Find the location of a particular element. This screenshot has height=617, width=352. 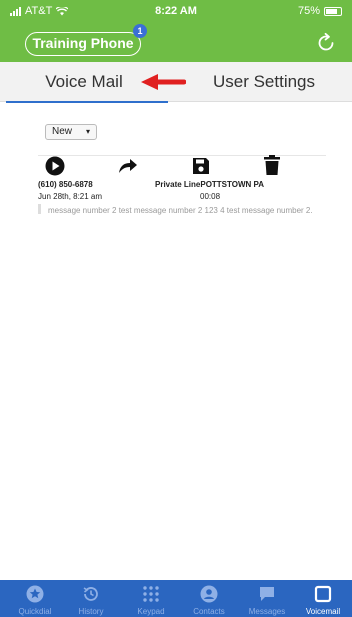

nav-keypad: Keypad is located at coordinates (151, 598).